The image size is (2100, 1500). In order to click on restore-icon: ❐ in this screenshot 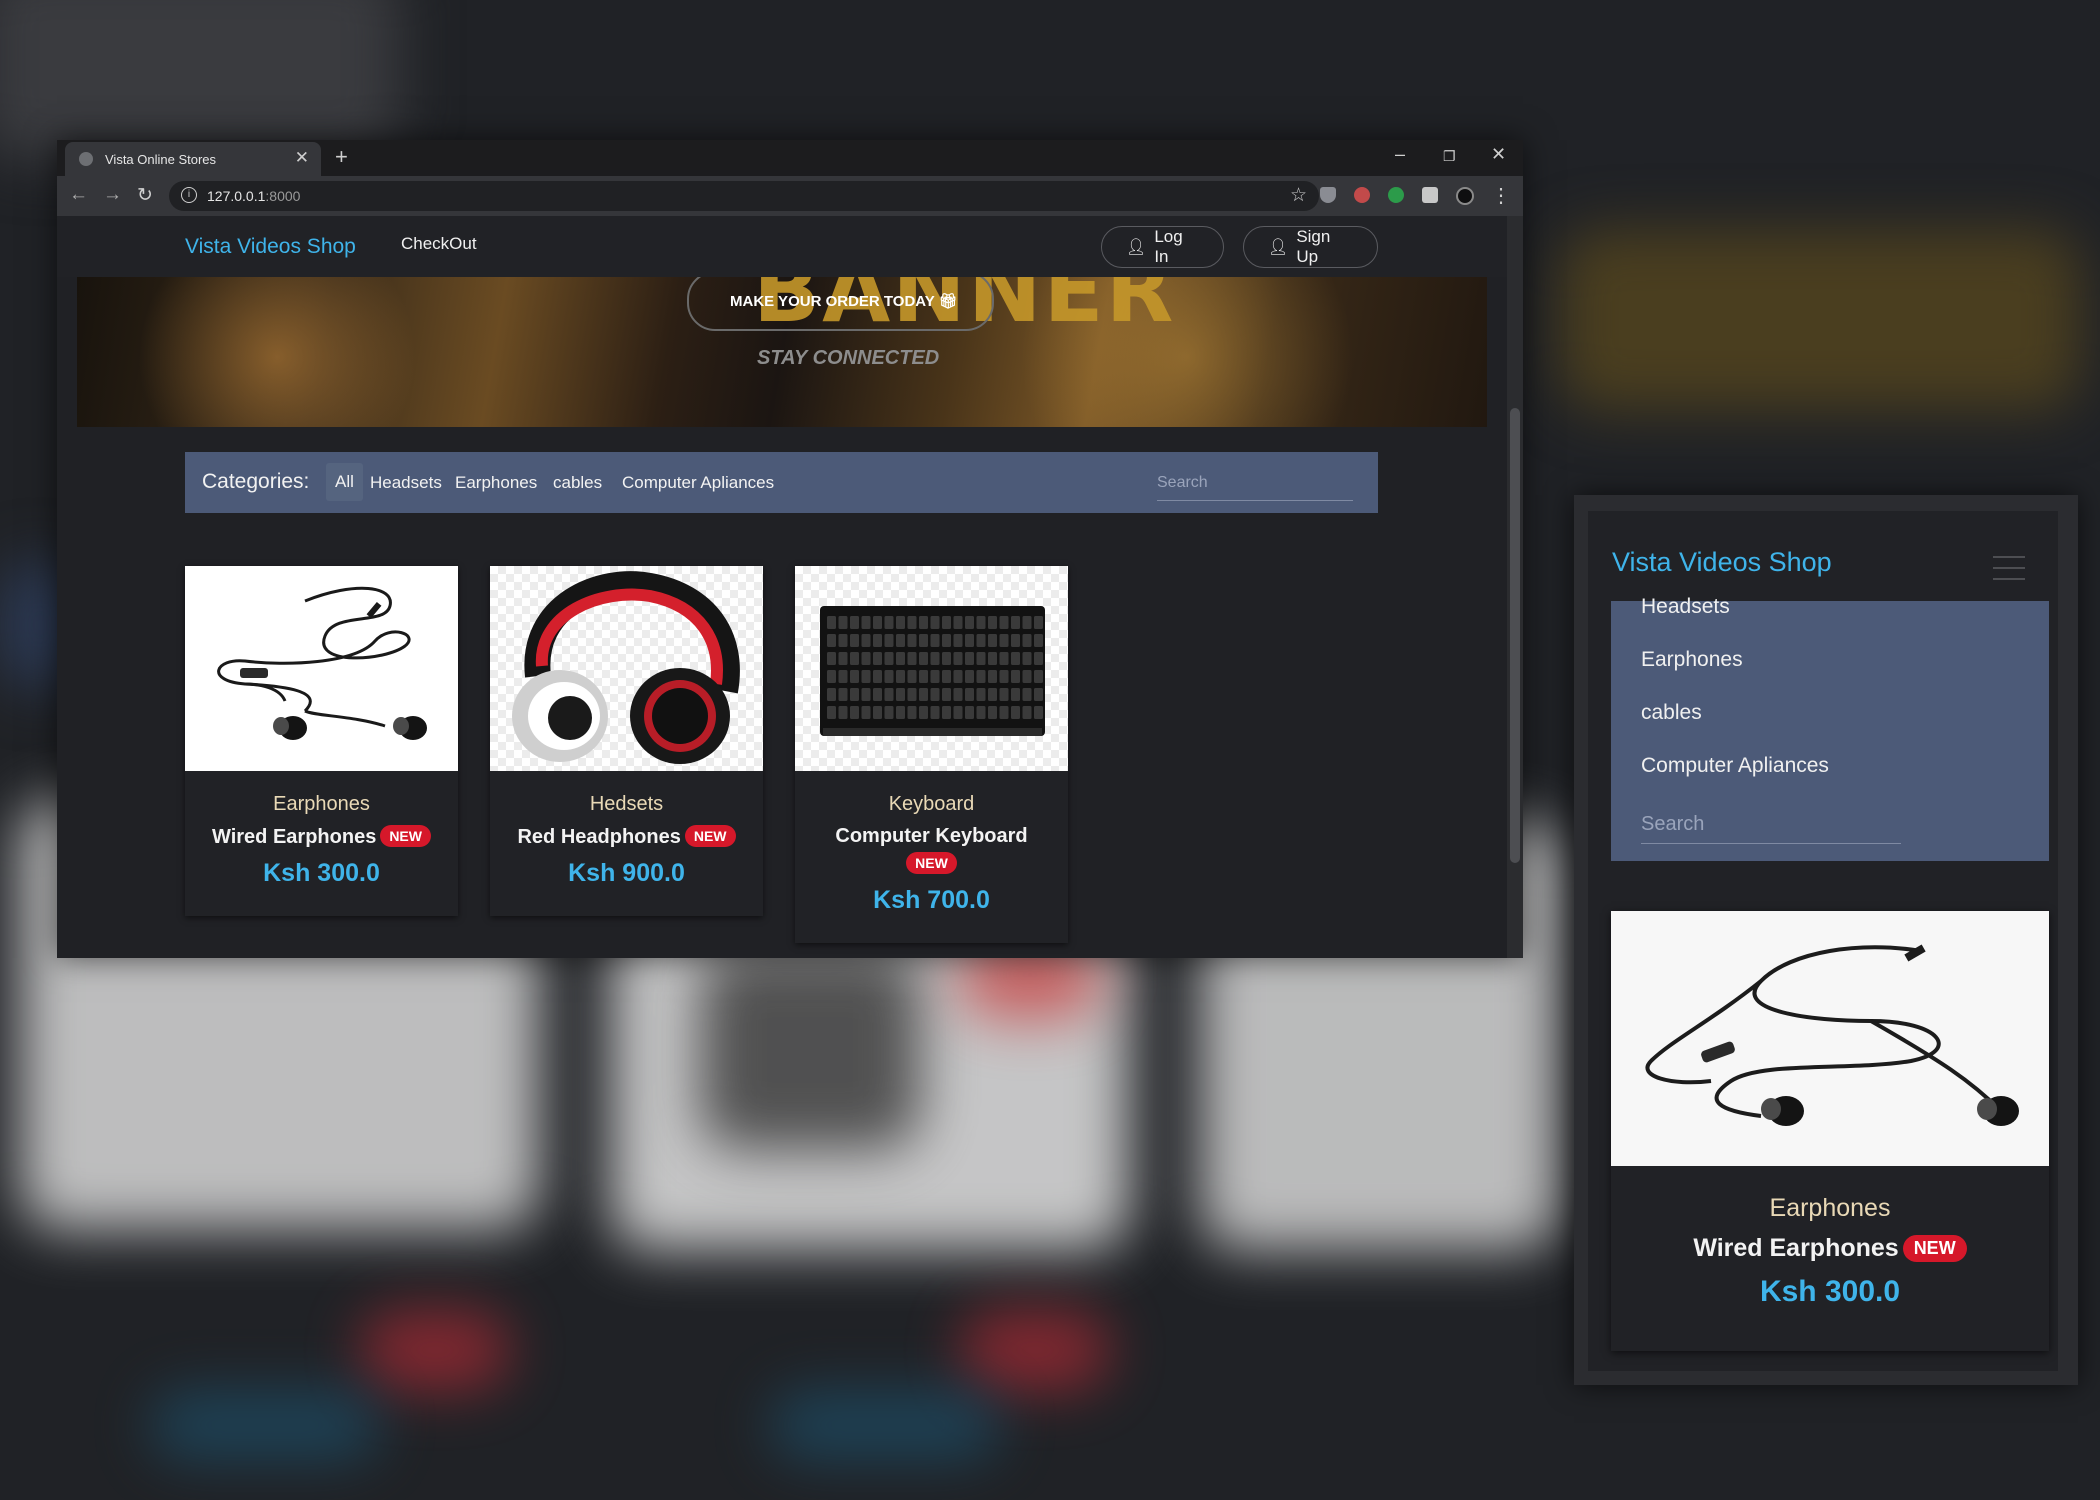, I will do `click(1449, 156)`.